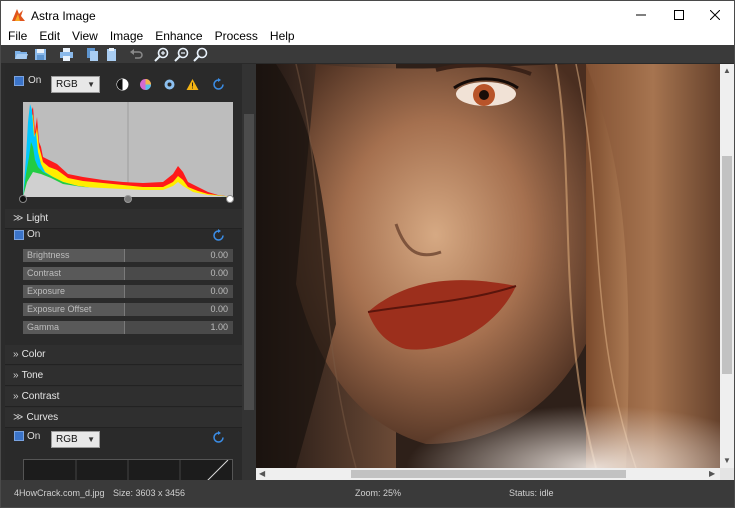  Describe the element at coordinates (63, 16) in the screenshot. I see `window-title: Astra Image` at that location.